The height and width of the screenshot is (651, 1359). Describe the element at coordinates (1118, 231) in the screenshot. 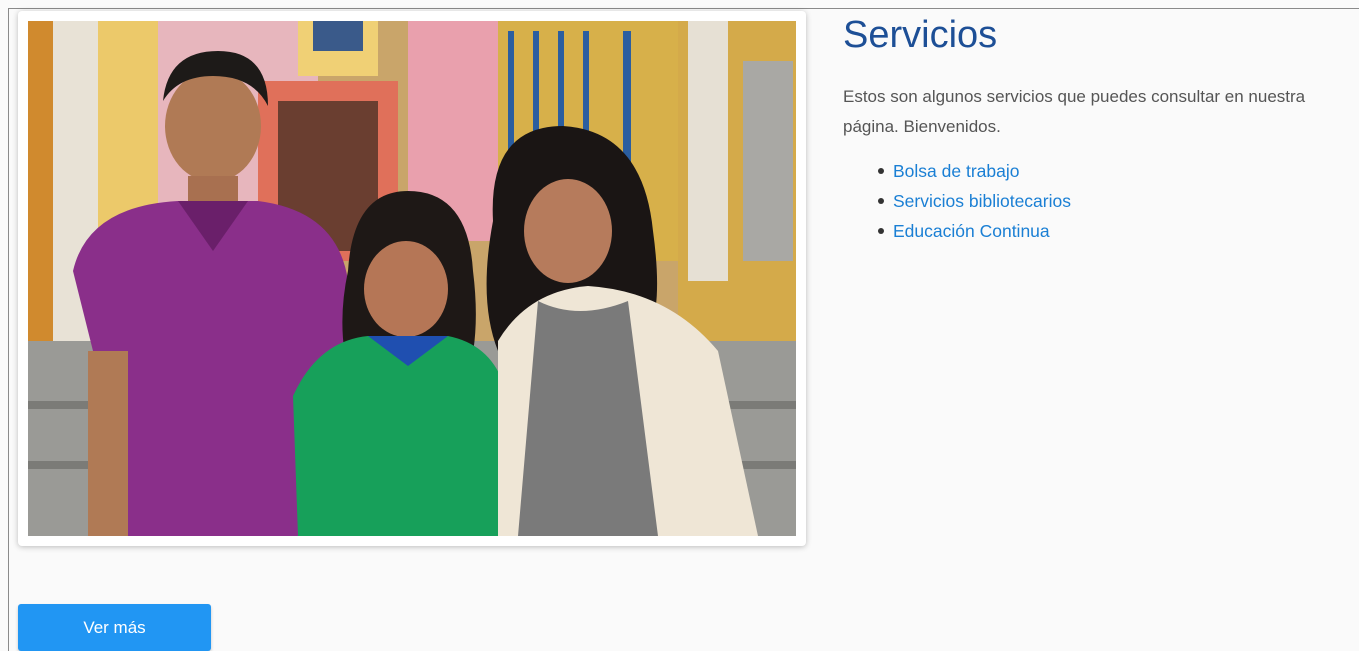

I see `list-item: Educación Continua` at that location.